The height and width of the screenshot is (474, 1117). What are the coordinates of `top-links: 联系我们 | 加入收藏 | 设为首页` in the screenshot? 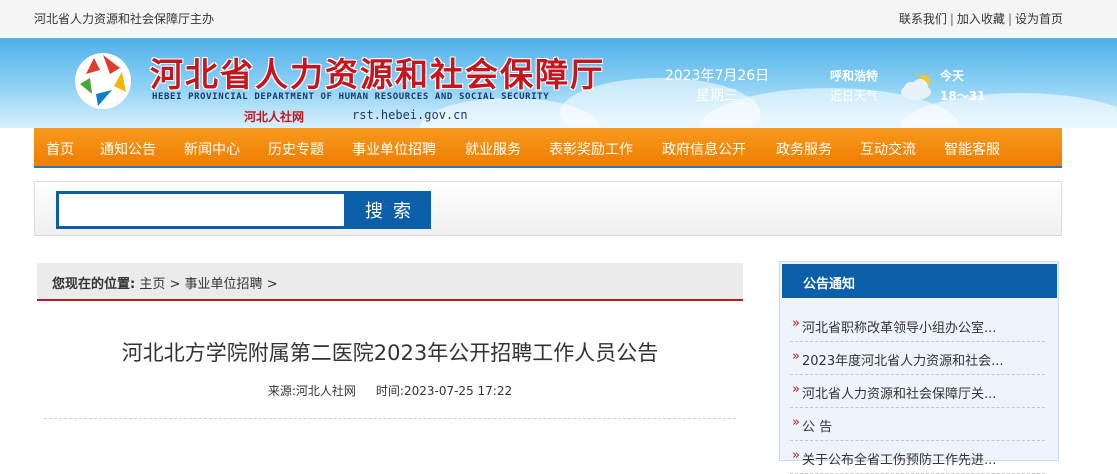 It's located at (980, 19).